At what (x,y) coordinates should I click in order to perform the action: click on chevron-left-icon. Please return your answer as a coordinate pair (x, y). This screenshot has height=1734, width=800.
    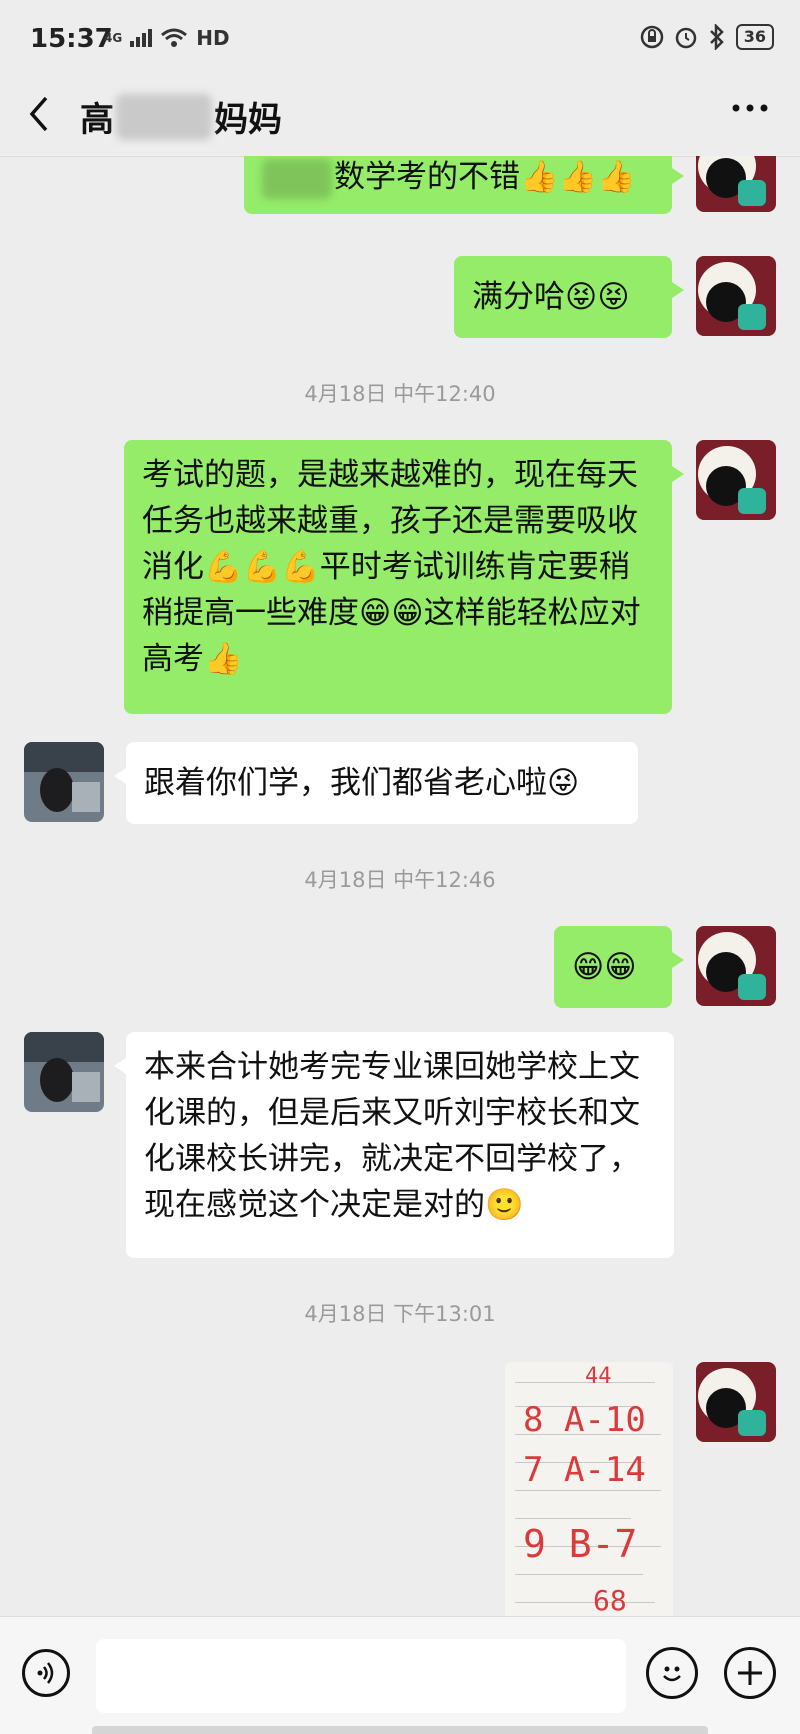
    Looking at the image, I should click on (38, 114).